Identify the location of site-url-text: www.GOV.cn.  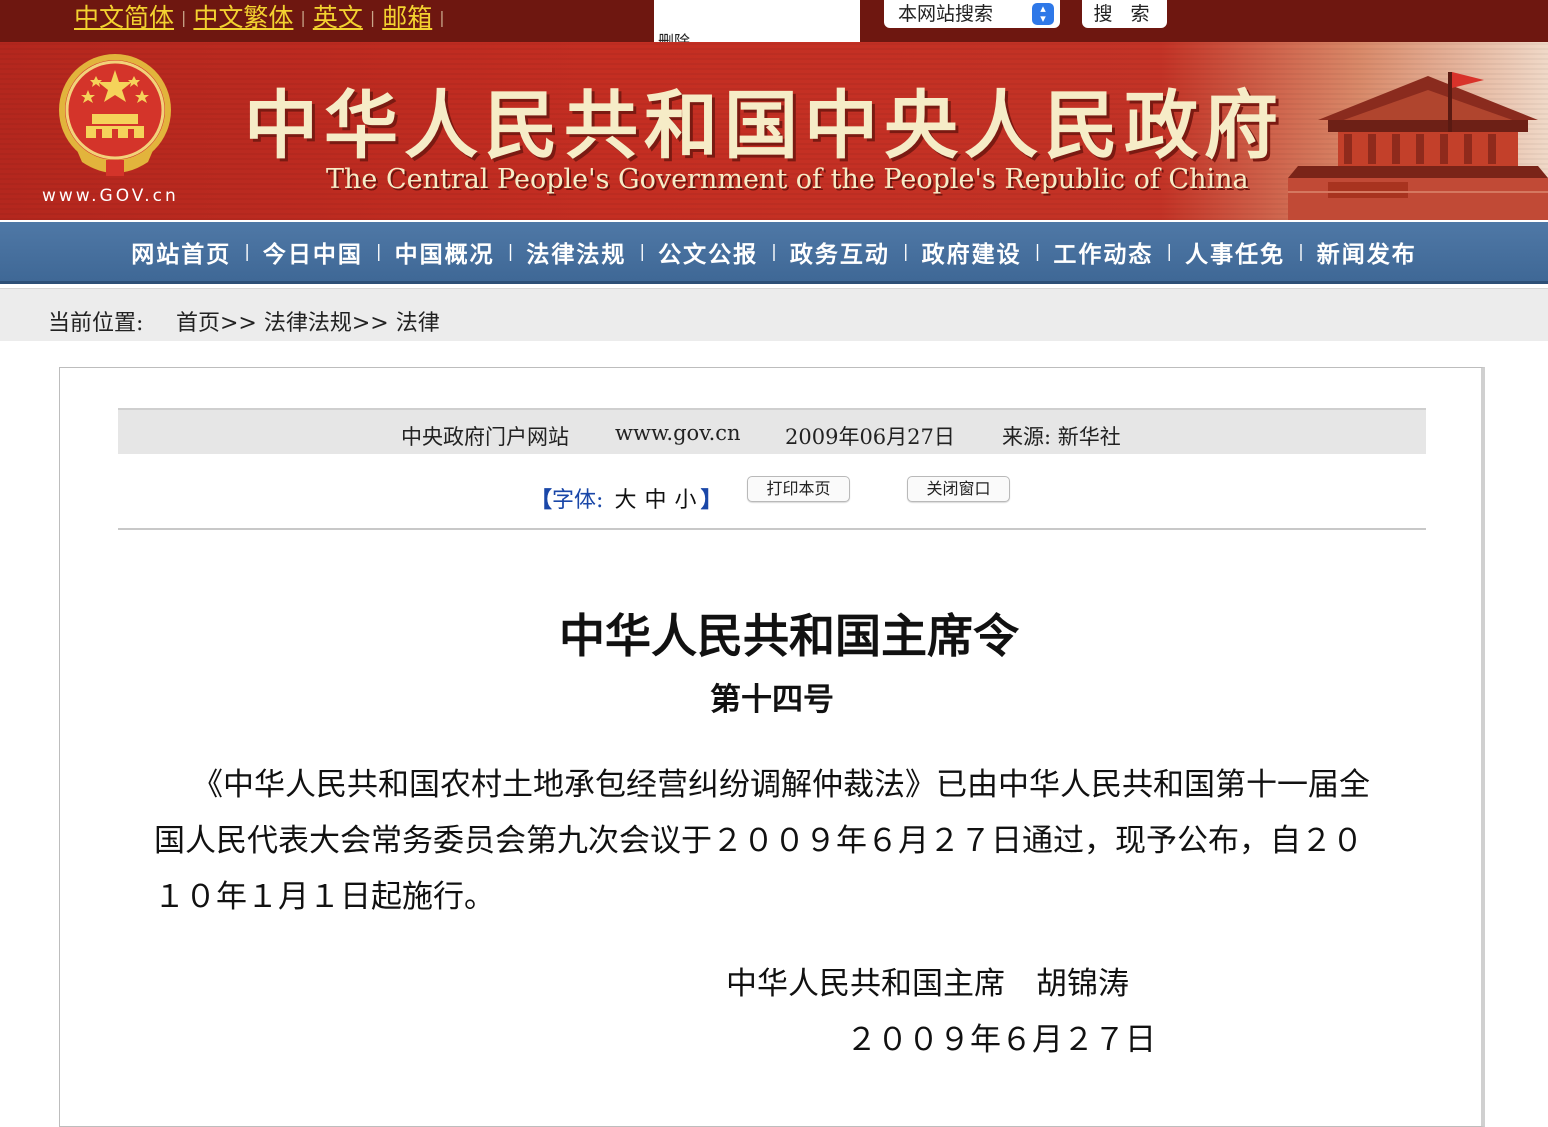
(110, 196).